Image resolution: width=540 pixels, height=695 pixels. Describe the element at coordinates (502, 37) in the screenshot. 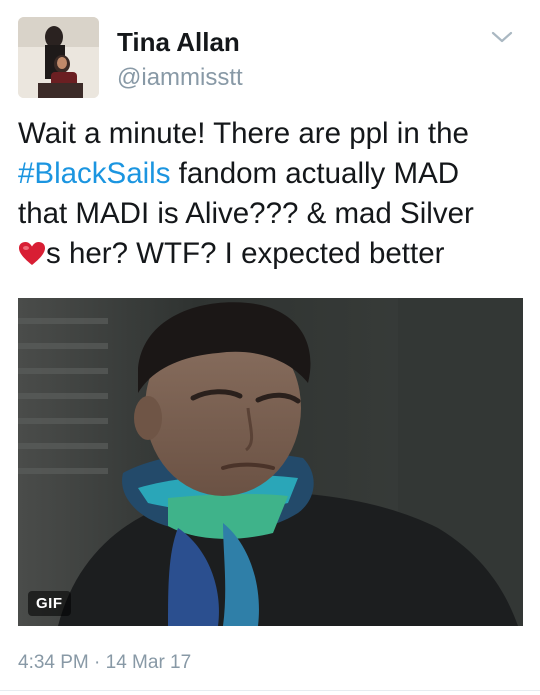

I see `chevron-down-icon` at that location.